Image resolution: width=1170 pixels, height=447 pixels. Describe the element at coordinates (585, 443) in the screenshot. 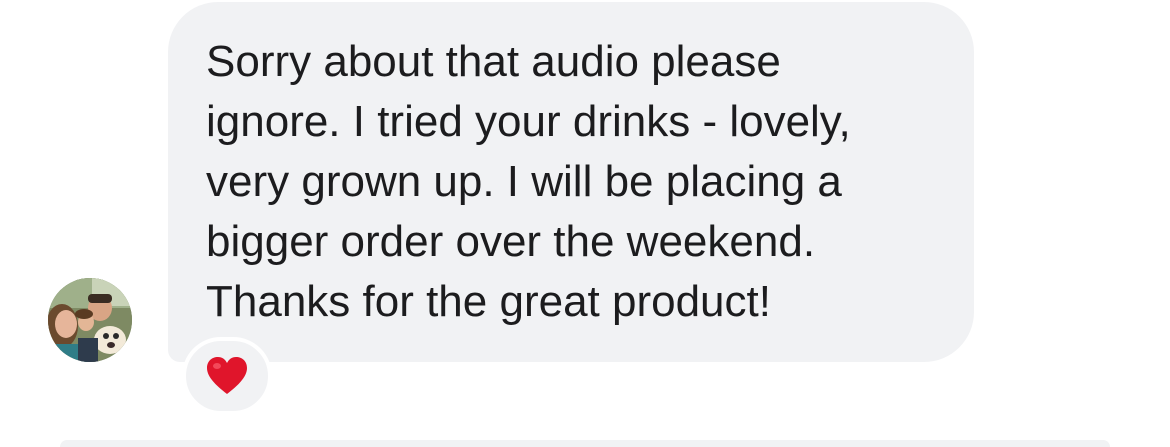

I see `composer-top-edge` at that location.